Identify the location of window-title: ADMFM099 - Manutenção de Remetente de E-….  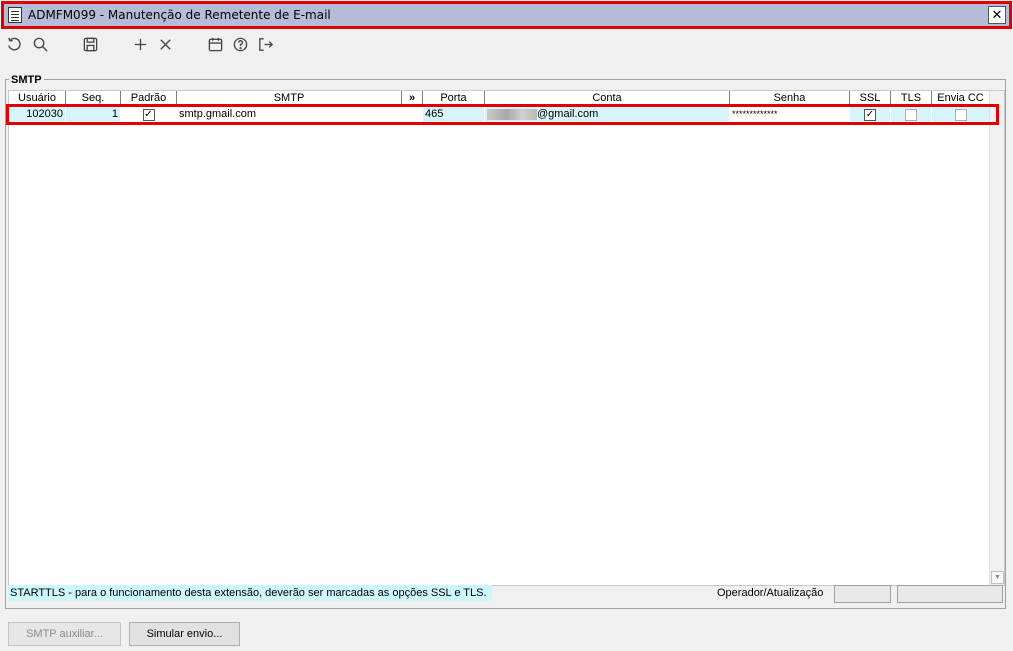
(179, 15).